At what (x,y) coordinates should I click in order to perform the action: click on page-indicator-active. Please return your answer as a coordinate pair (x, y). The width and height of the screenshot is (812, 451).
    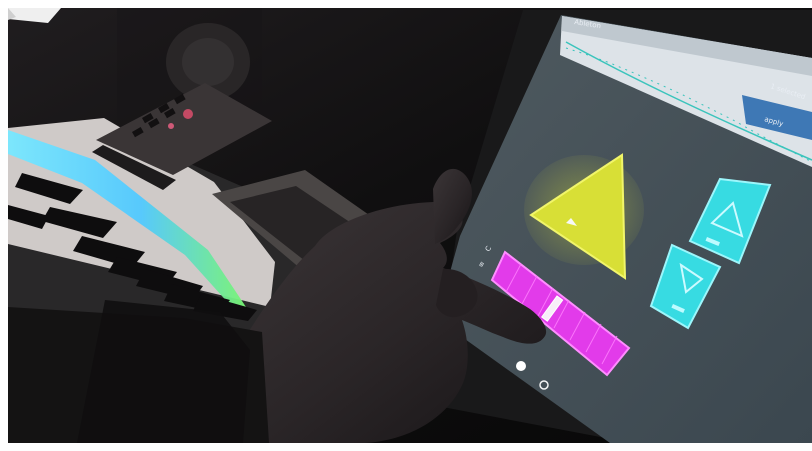
    Looking at the image, I should click on (521, 366).